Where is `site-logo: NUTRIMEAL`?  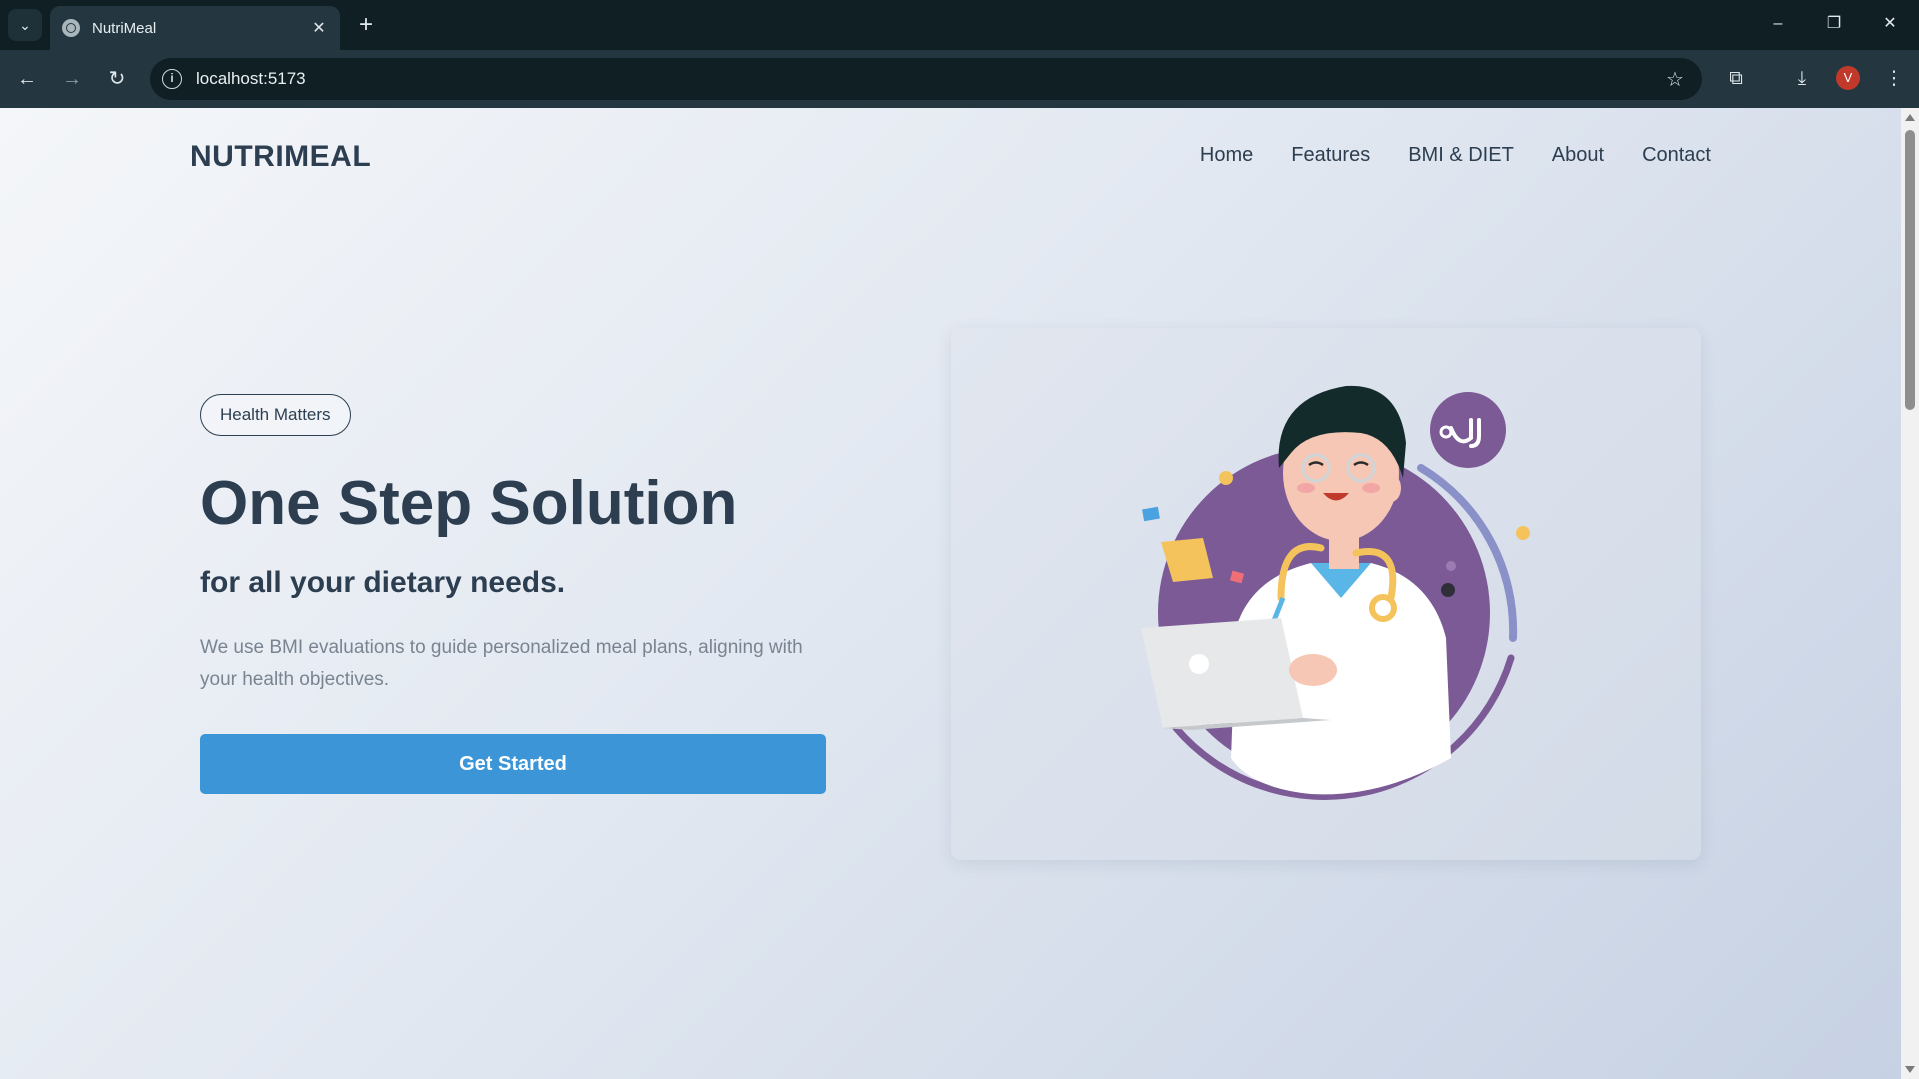 site-logo: NUTRIMEAL is located at coordinates (280, 157).